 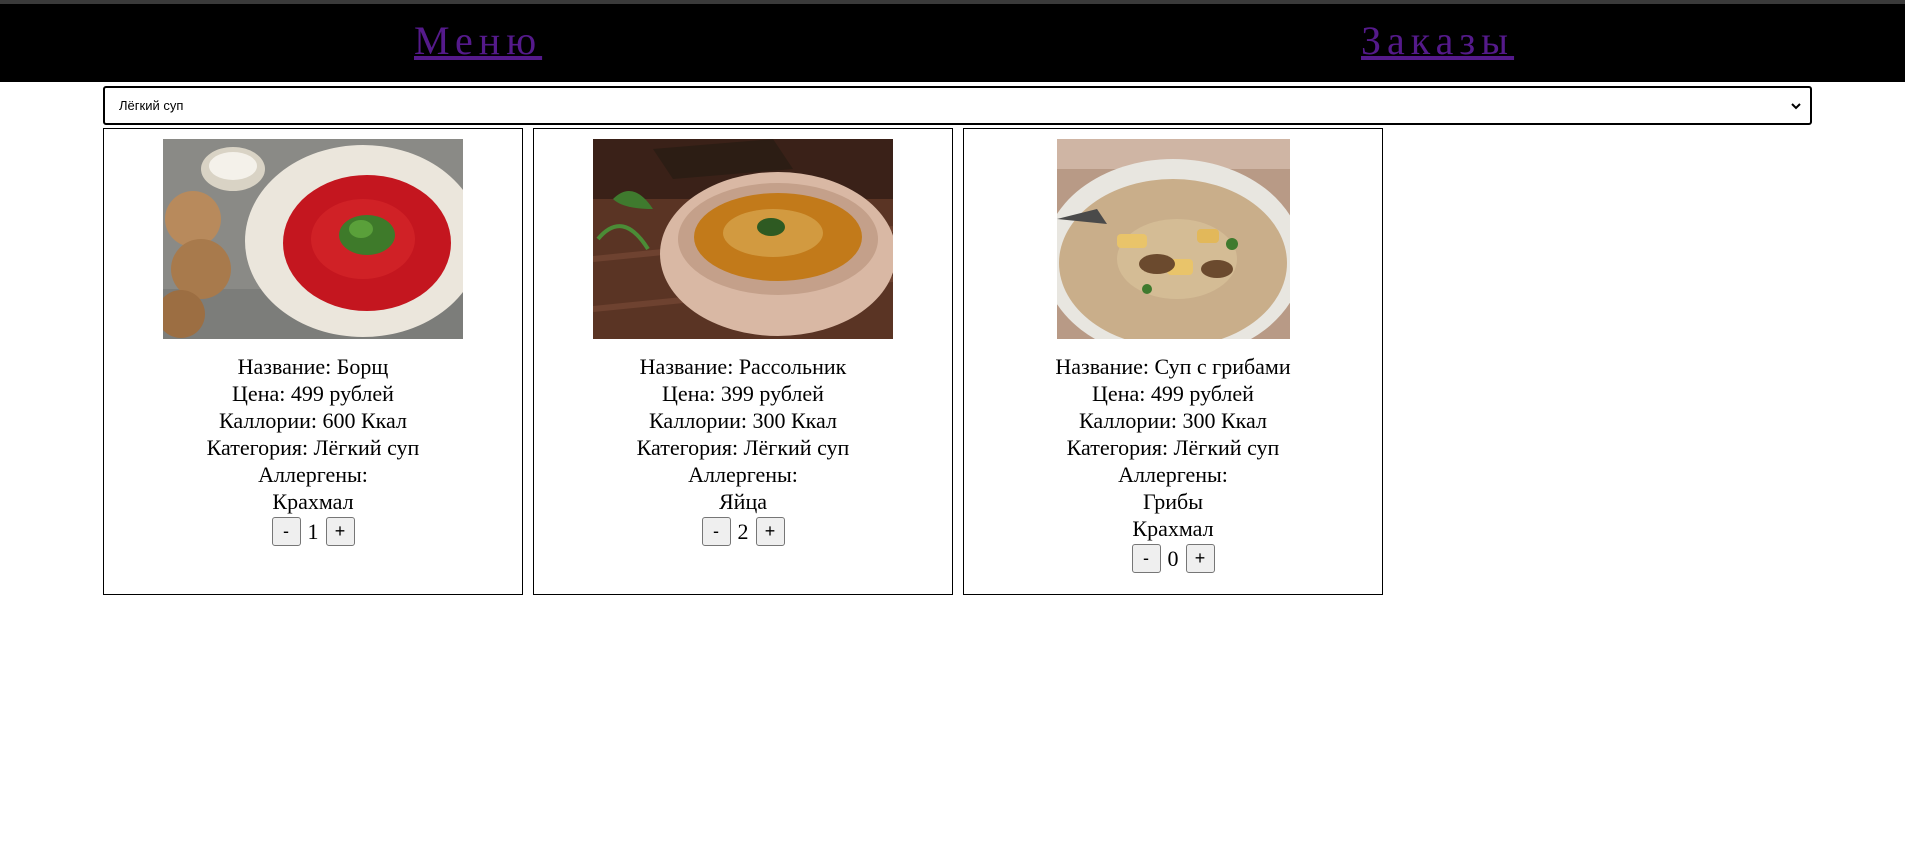 I want to click on quantity-stepper: - 2 +, so click(x=743, y=531).